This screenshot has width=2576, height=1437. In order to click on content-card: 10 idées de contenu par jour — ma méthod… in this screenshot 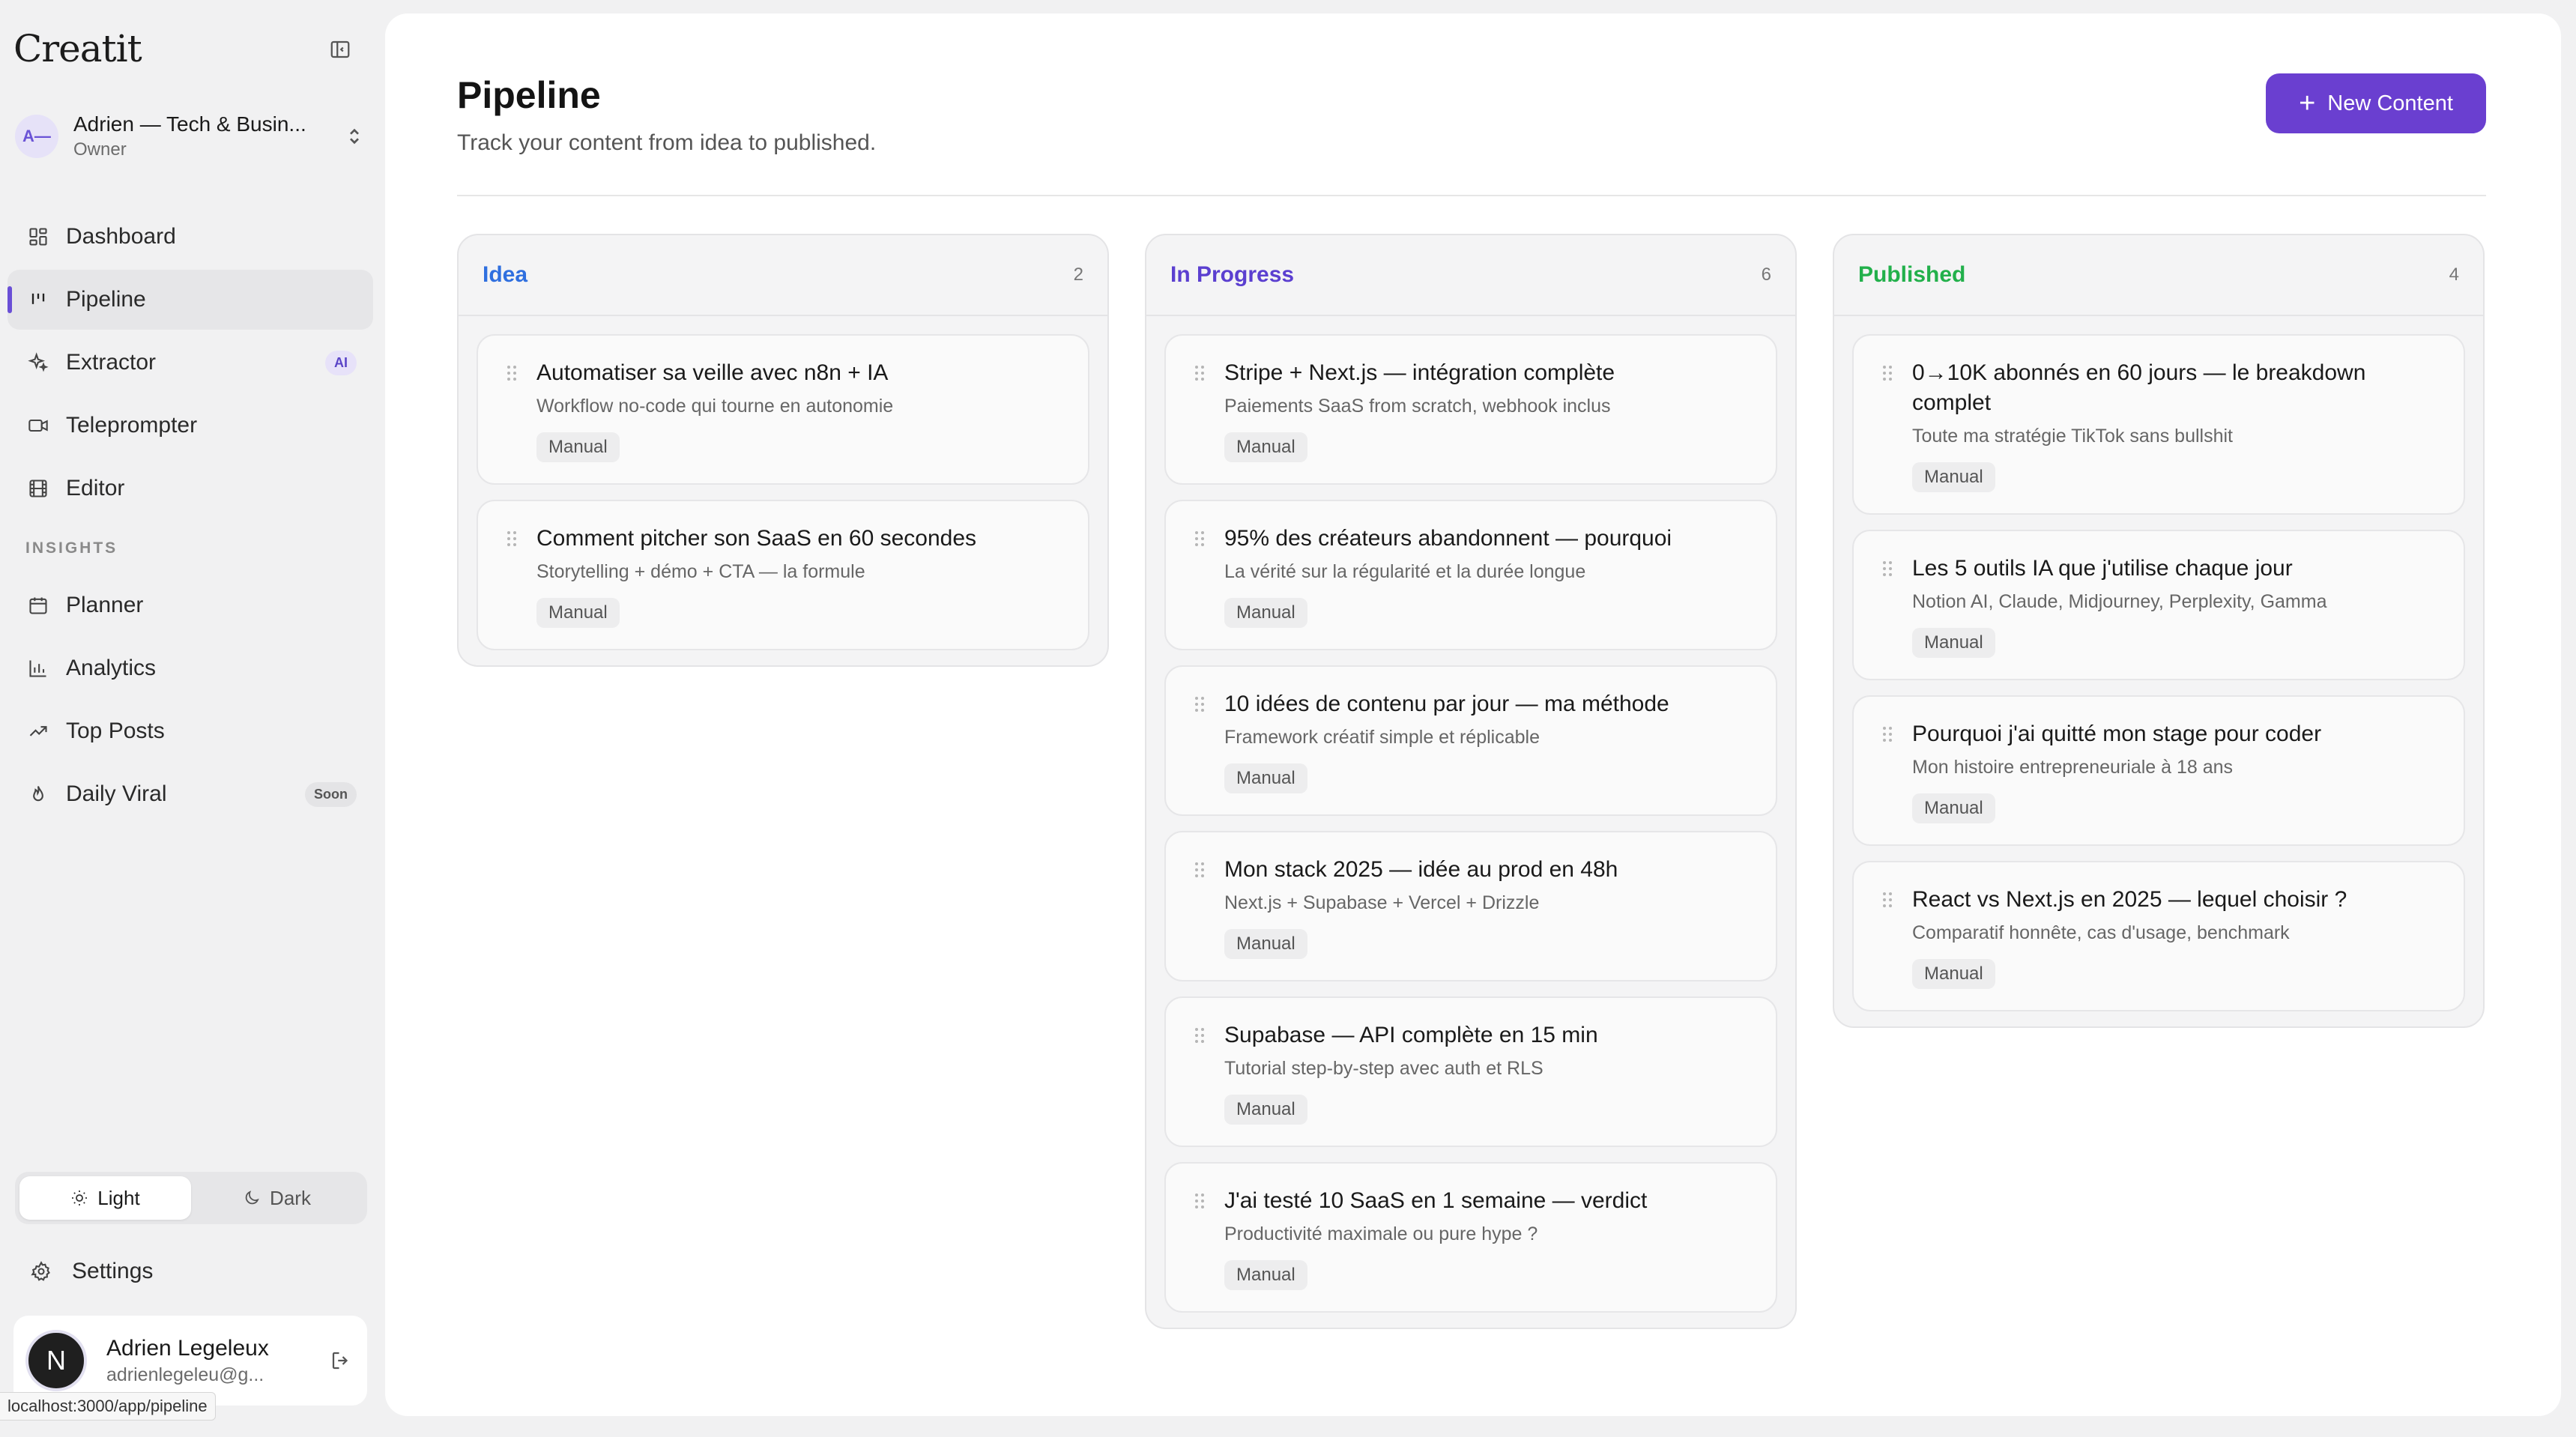, I will do `click(1470, 741)`.